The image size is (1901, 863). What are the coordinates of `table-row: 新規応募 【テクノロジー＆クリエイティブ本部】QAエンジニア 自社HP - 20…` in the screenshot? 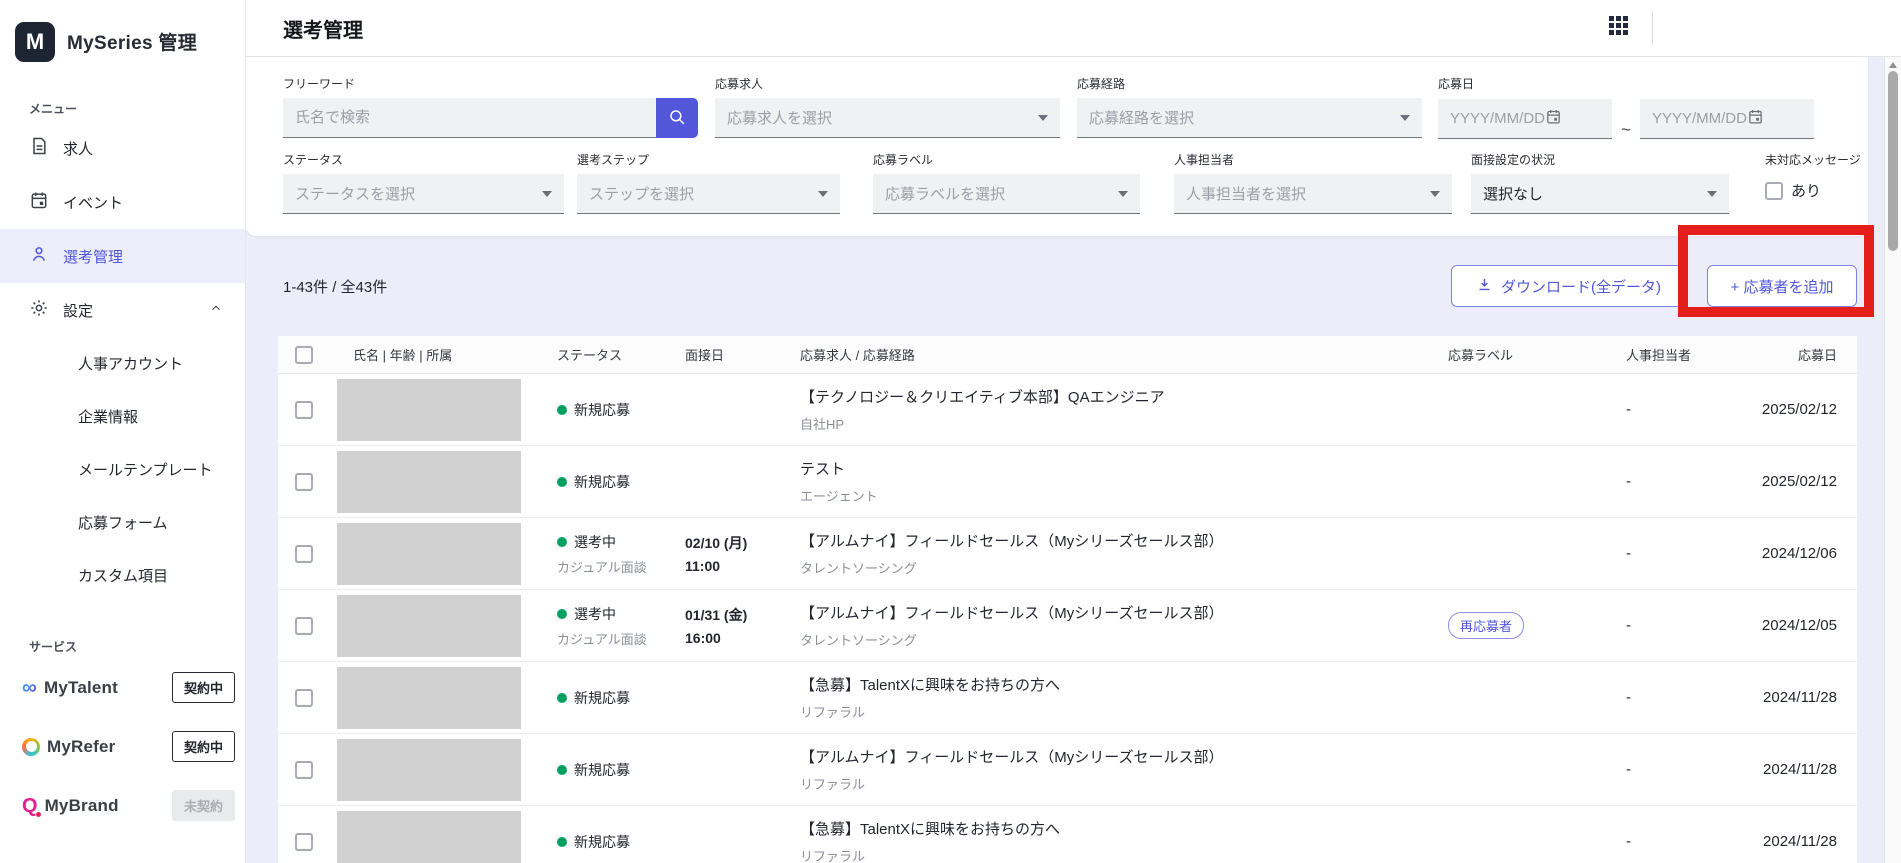 It's located at (1067, 410).